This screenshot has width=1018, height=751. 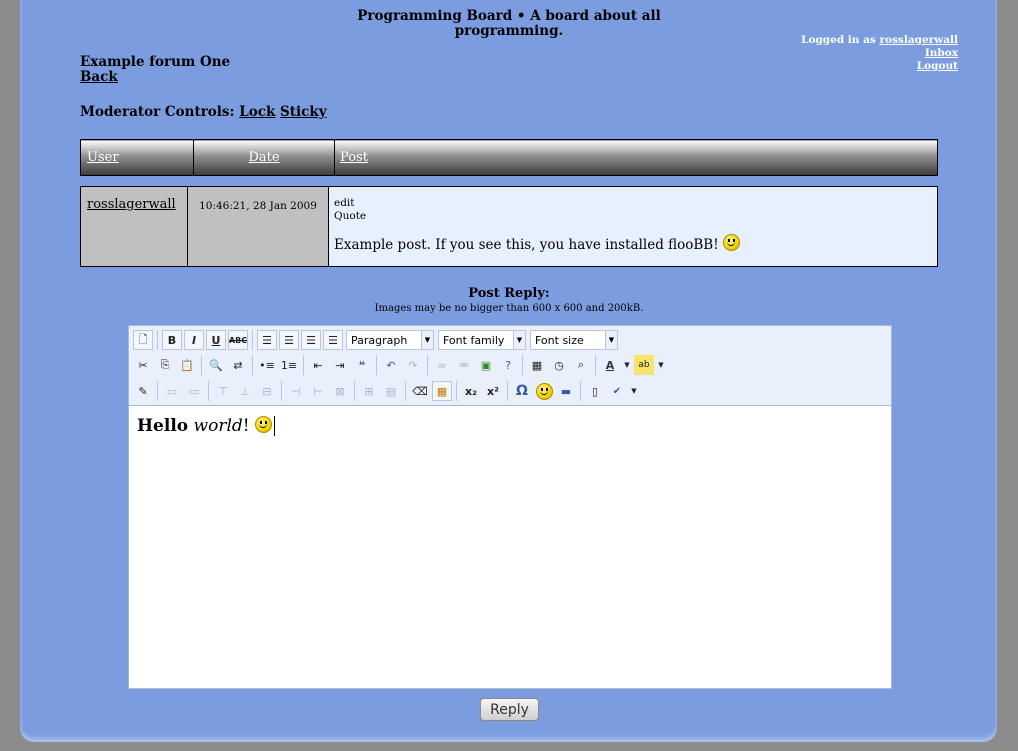 I want to click on replace-icon: ⇄, so click(x=238, y=365).